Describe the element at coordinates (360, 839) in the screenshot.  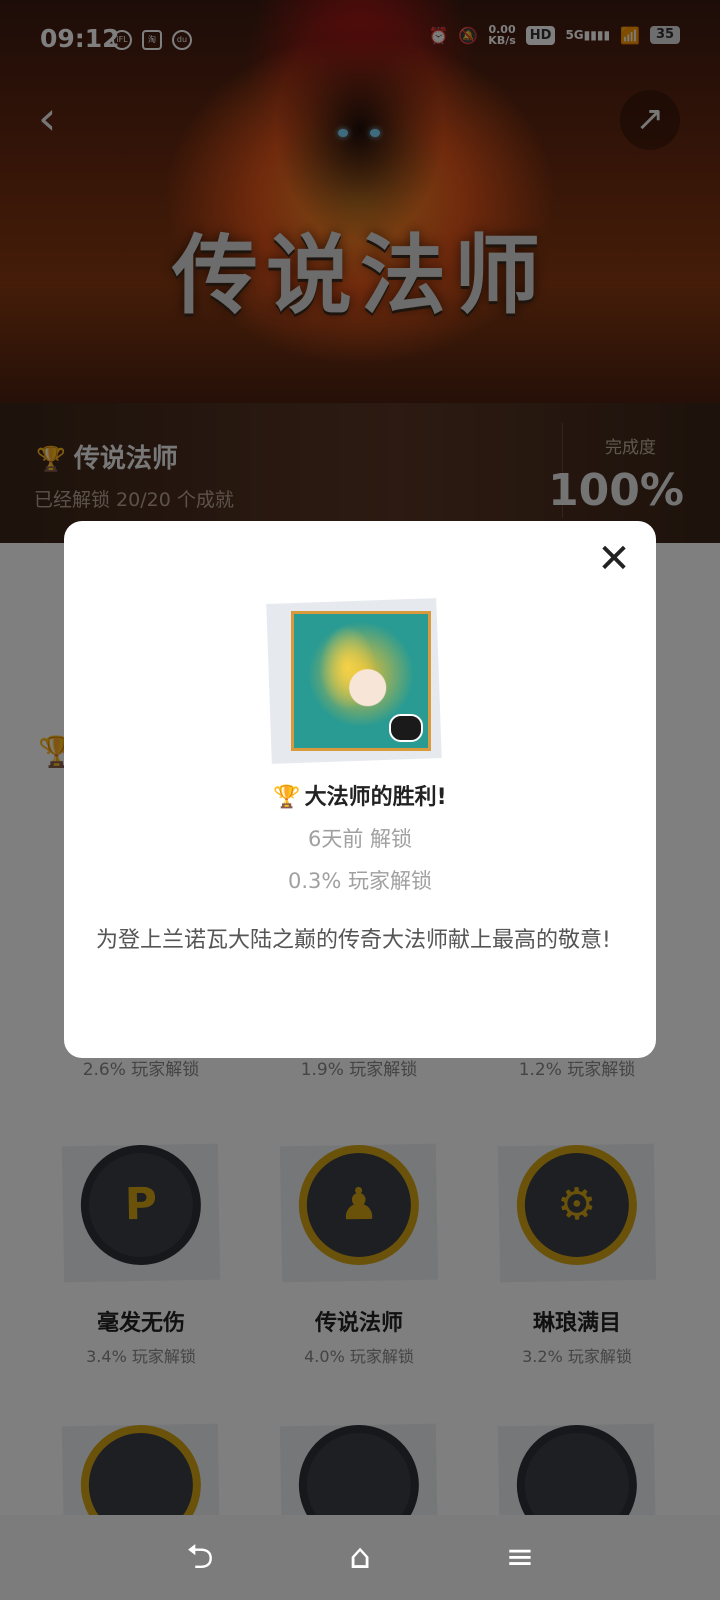
I see `unlock-time: 6天前 解锁` at that location.